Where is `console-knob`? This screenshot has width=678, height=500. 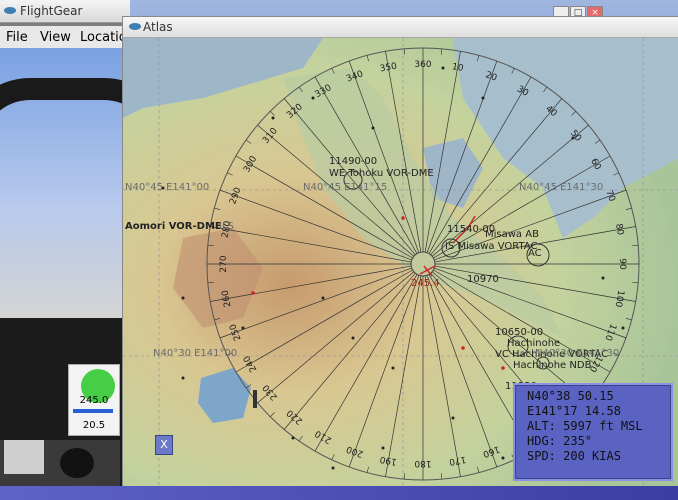
console-knob is located at coordinates (77, 463).